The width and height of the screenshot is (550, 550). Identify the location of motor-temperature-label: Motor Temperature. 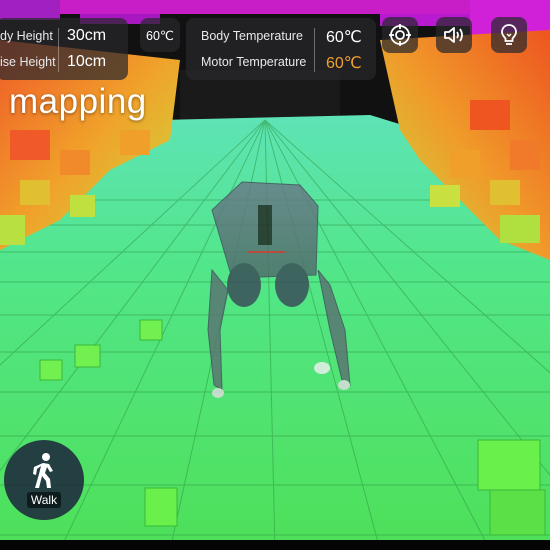
(254, 62).